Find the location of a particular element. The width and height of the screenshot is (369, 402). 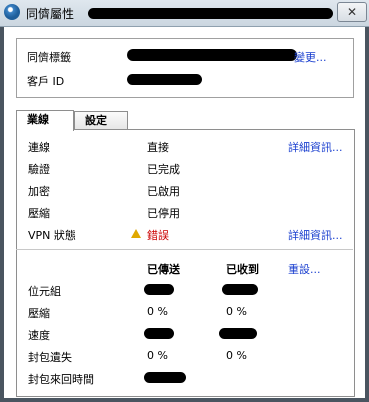

received-header: 已收到 is located at coordinates (242, 269).